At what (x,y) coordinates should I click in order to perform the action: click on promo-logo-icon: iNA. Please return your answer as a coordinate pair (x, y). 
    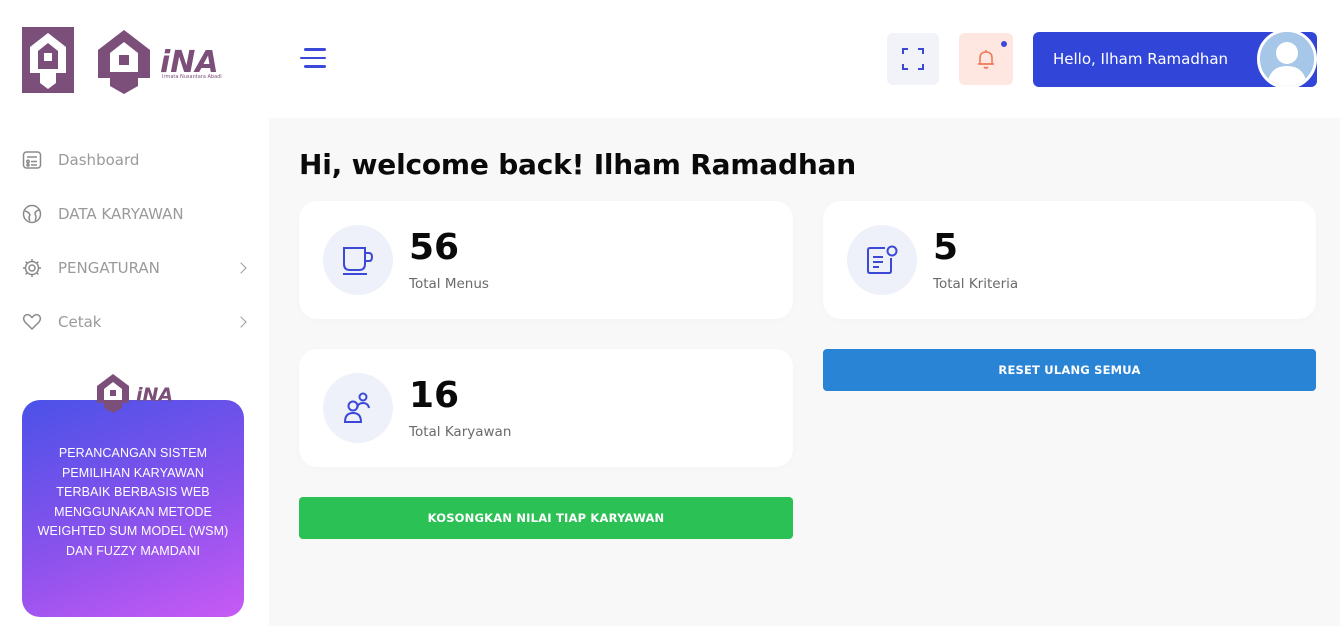
    Looking at the image, I should click on (136, 393).